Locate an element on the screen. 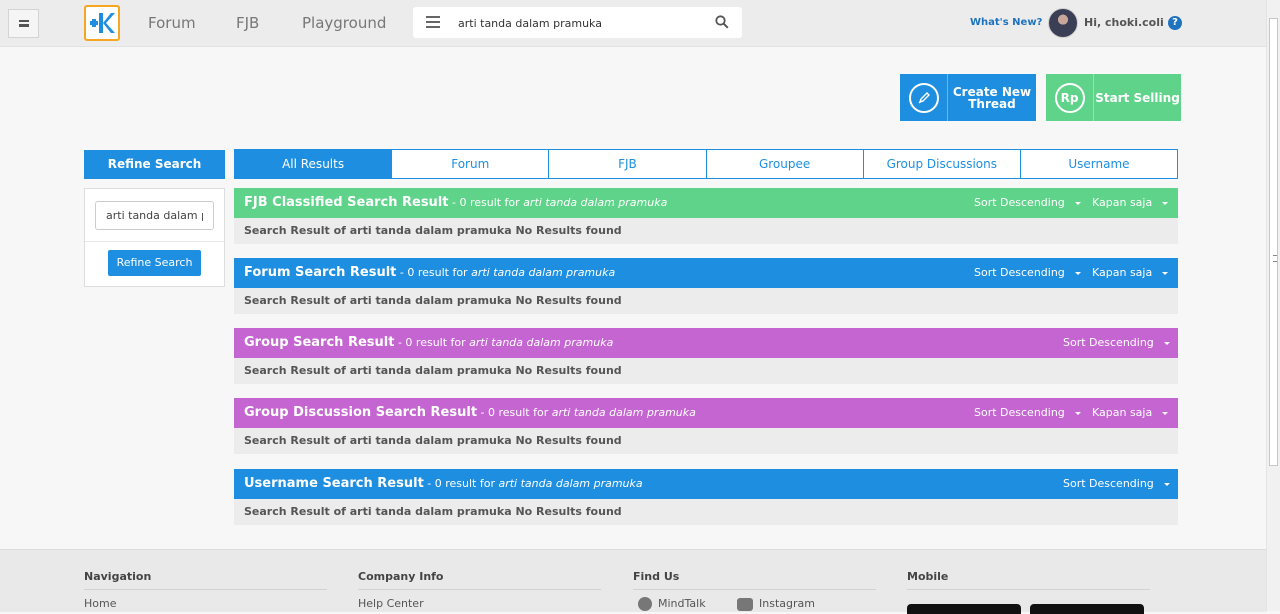 The width and height of the screenshot is (1280, 614). nav-playground-link: Playground is located at coordinates (344, 23).